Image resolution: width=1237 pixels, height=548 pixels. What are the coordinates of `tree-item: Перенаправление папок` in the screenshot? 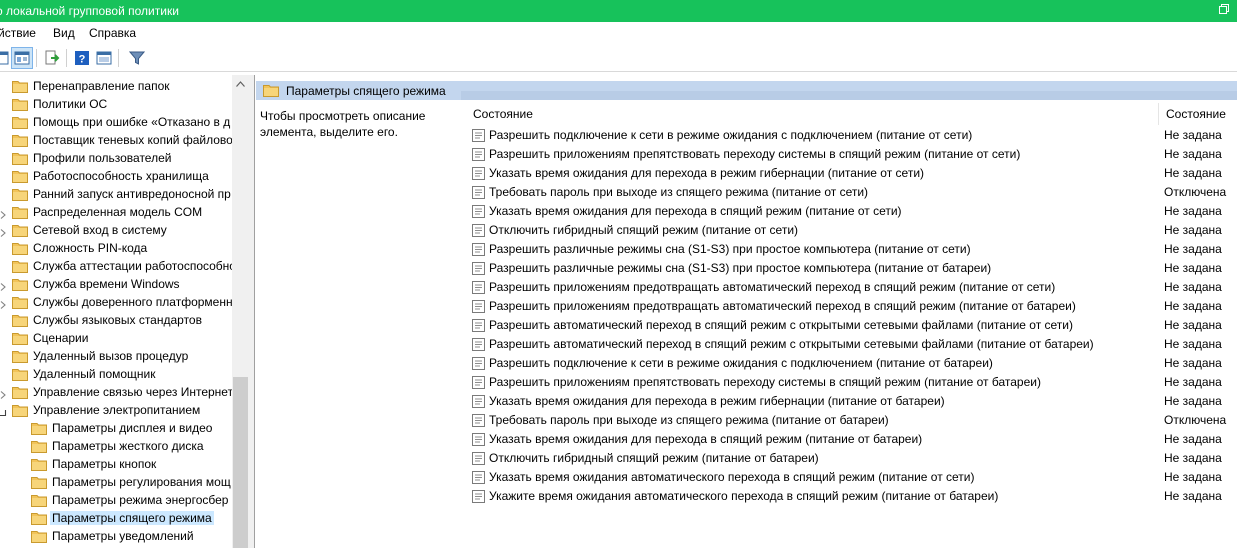 It's located at (91, 86).